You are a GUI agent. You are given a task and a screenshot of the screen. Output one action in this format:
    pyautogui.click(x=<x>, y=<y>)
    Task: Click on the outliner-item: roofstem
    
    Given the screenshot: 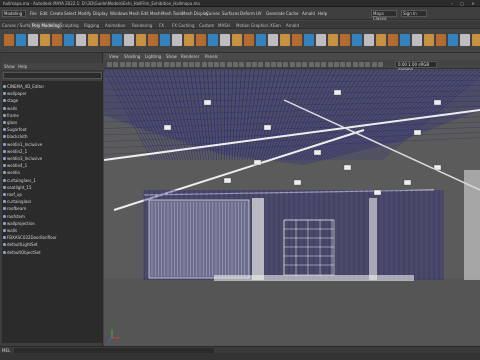 What is the action you would take?
    pyautogui.click(x=52, y=216)
    